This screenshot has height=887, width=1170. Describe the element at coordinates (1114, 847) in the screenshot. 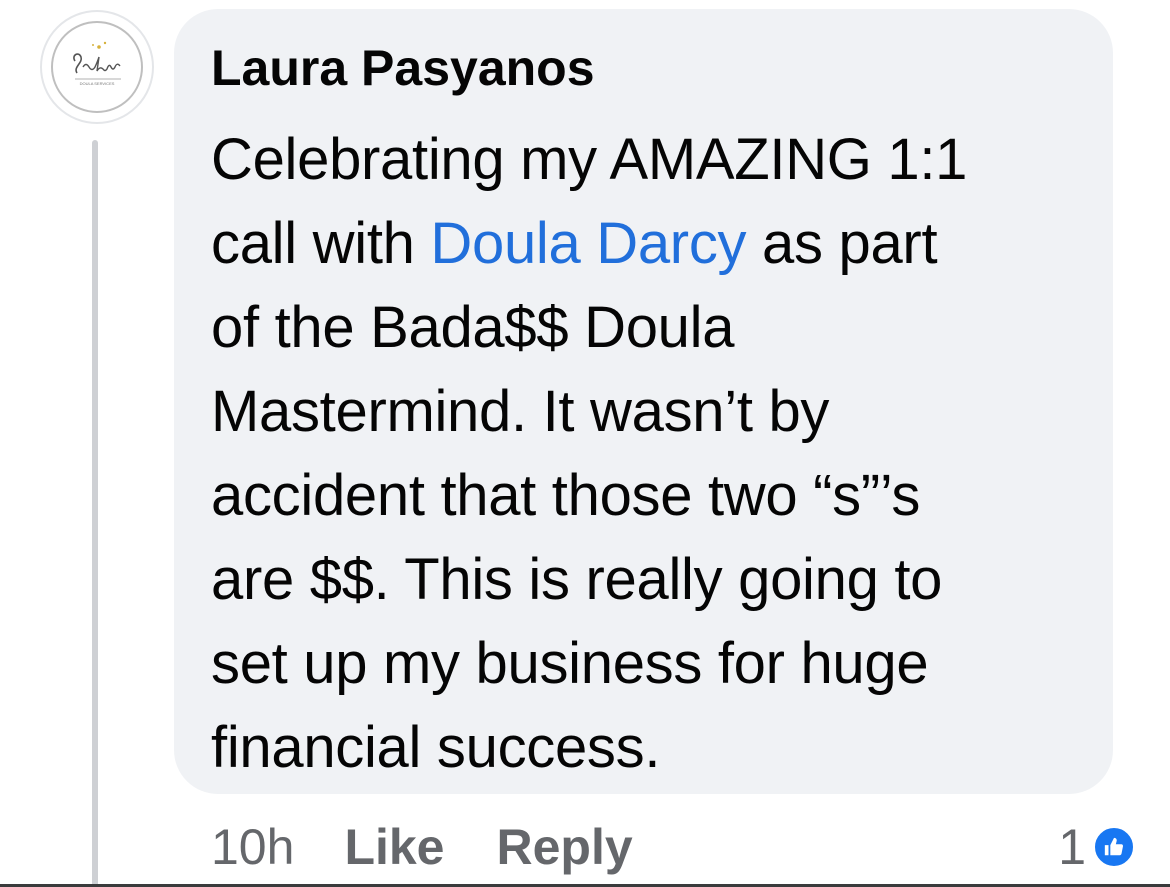

I see `thumbs-up-icon` at that location.